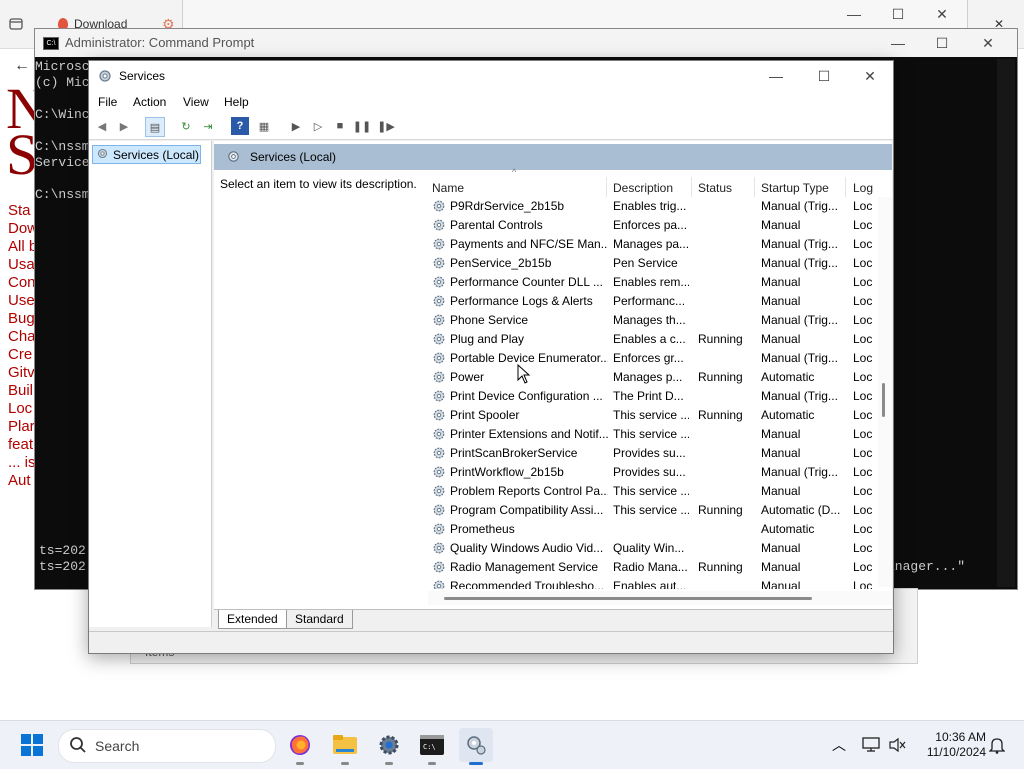 The height and width of the screenshot is (769, 1024). I want to click on chevron-up-icon: ︿, so click(839, 745).